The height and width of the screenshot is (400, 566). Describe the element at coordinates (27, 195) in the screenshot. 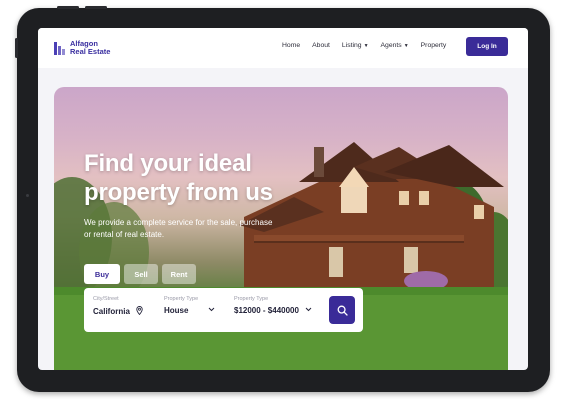

I see `tablet-camera` at that location.